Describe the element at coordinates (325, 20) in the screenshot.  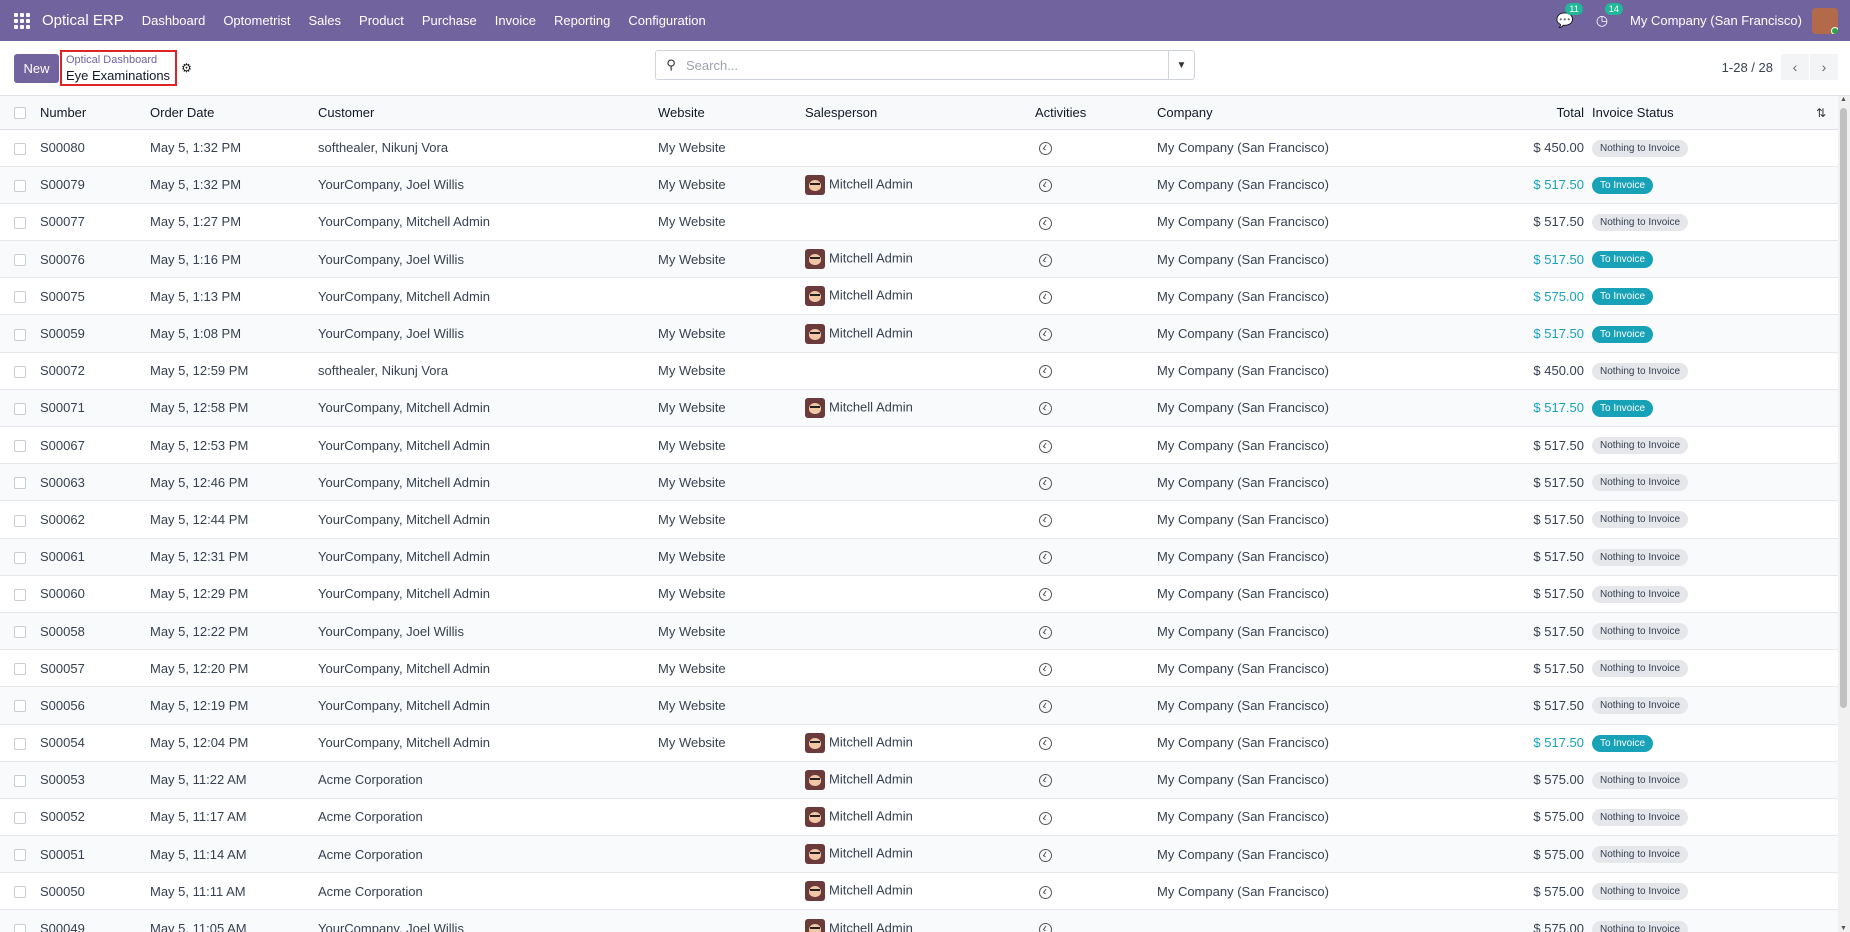
I see `menu-sales: Sales` at that location.